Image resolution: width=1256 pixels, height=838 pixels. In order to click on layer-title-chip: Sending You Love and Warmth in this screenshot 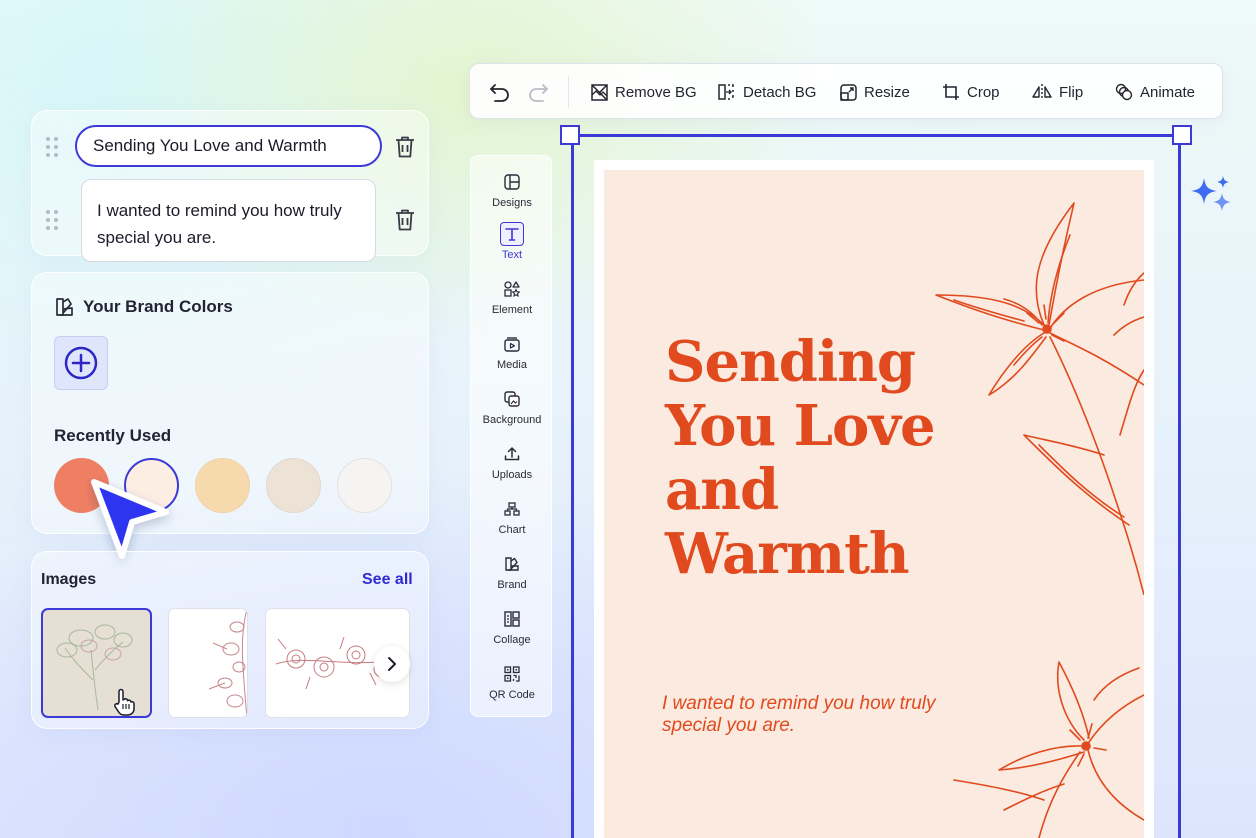, I will do `click(228, 146)`.